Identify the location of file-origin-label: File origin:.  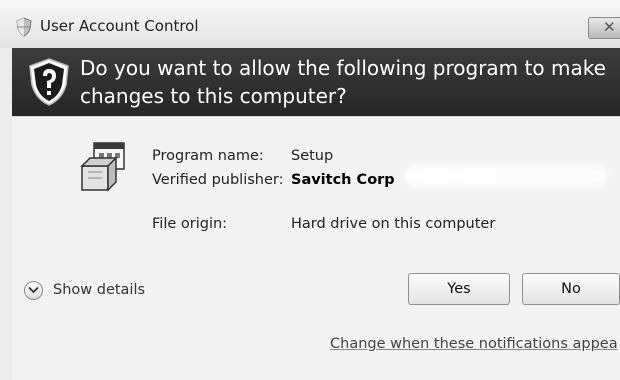
(190, 224).